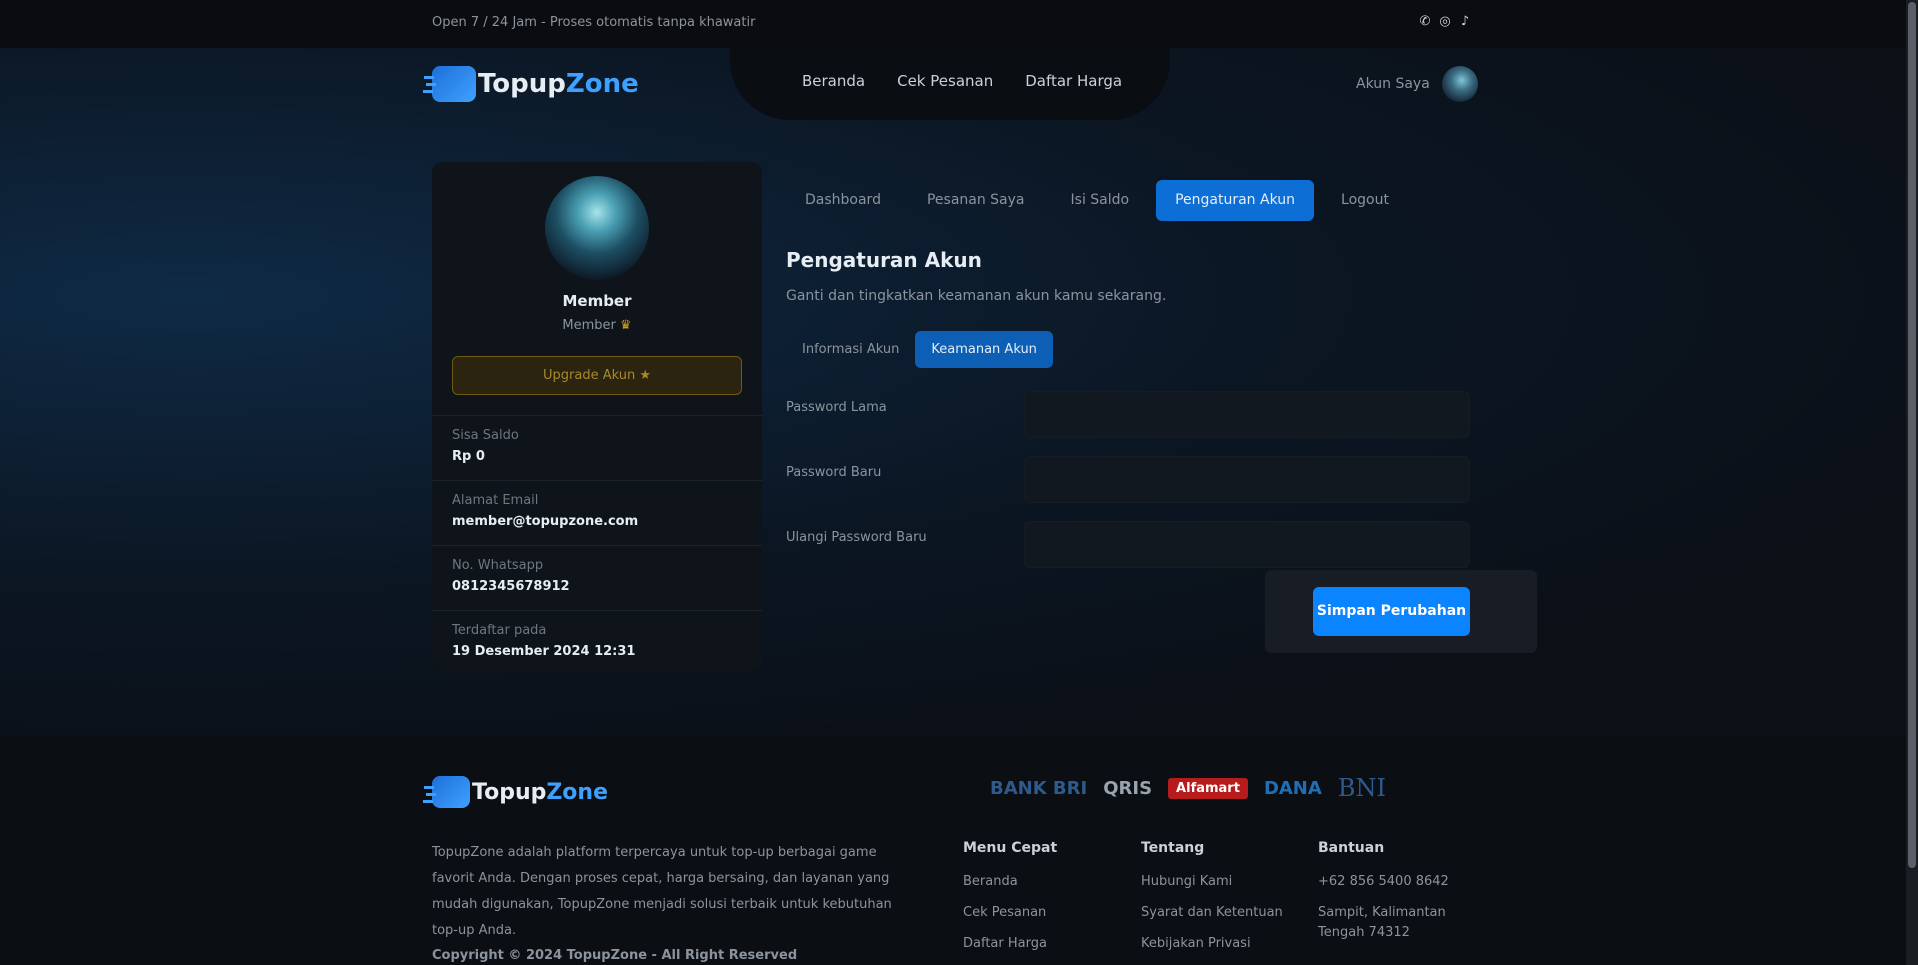 The image size is (1918, 965). What do you see at coordinates (597, 512) in the screenshot?
I see `info-row-email: Alamat Email member@topupzone.com` at bounding box center [597, 512].